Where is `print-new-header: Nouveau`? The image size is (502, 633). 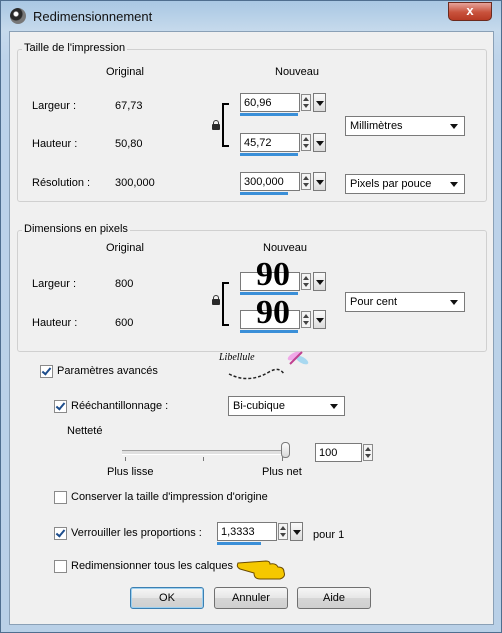
print-new-header: Nouveau is located at coordinates (297, 72).